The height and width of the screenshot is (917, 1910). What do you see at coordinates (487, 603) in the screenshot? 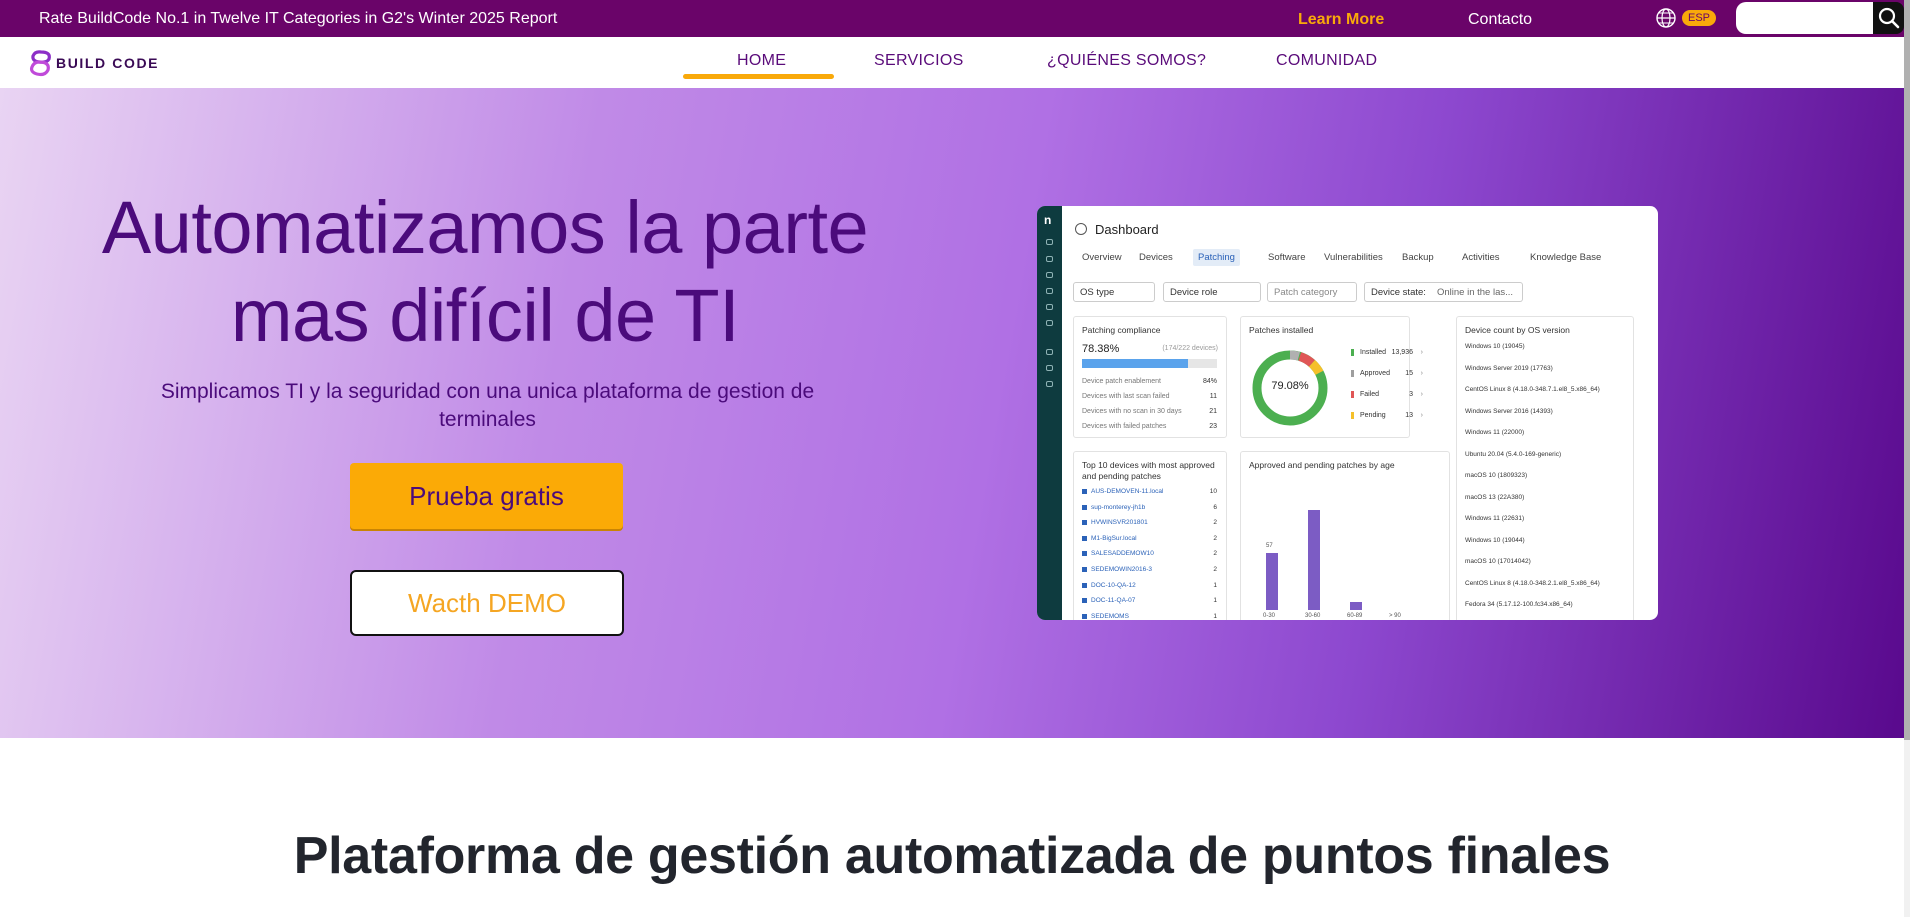
I see `watch-demo-button: Wacth DEMO` at bounding box center [487, 603].